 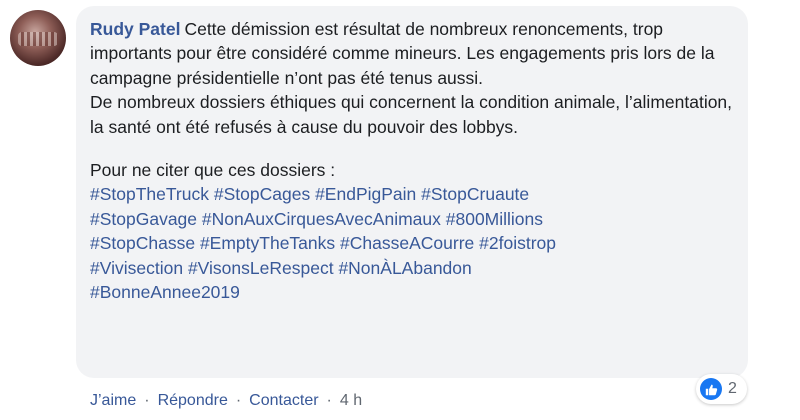 I want to click on hashtag-link: #NonAuxCirquesAvecAnimaux, so click(x=321, y=219).